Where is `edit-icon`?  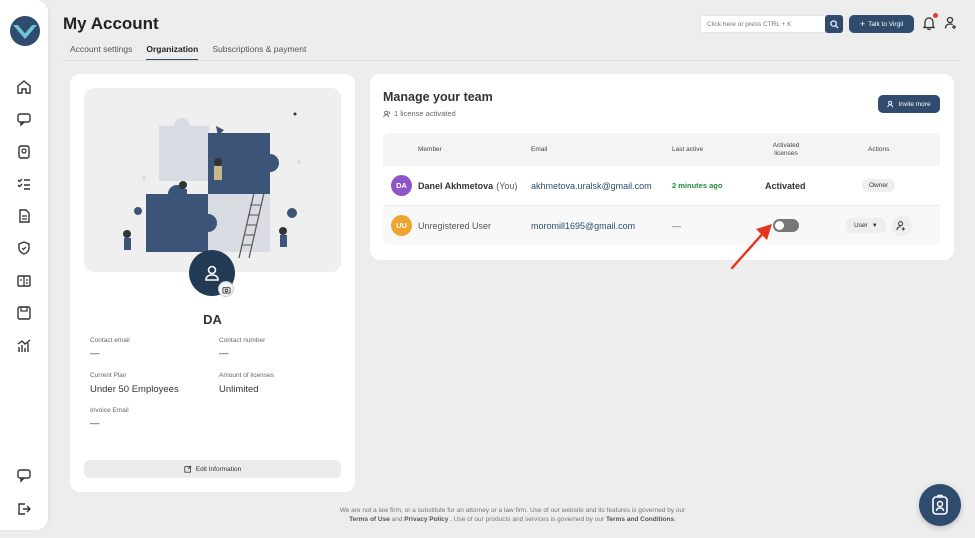
edit-icon is located at coordinates (188, 469).